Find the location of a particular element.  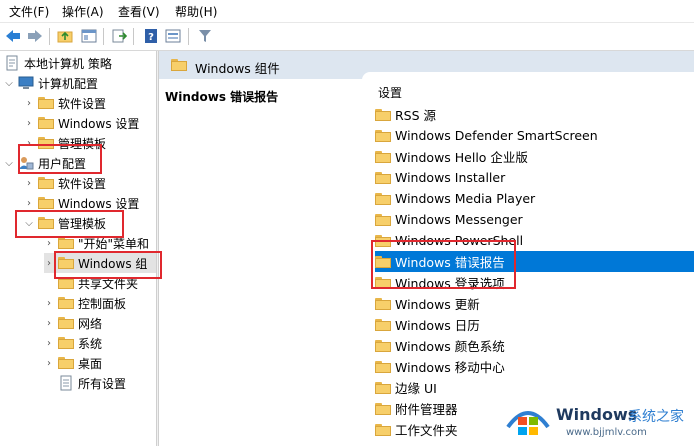

menu-help: 帮助(H) is located at coordinates (196, 11).